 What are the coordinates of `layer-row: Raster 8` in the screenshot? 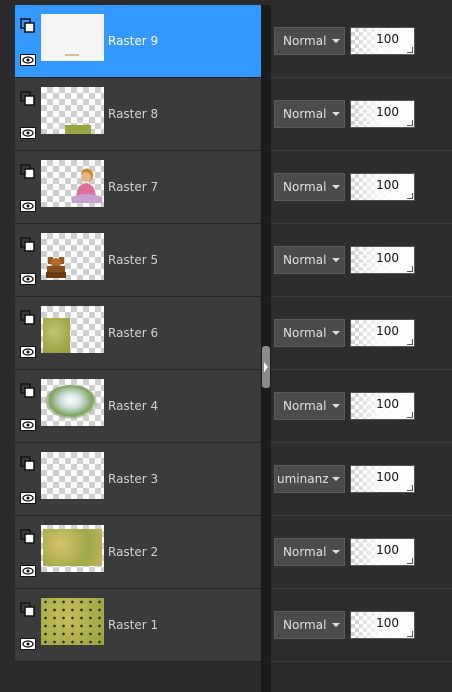 It's located at (138, 114).